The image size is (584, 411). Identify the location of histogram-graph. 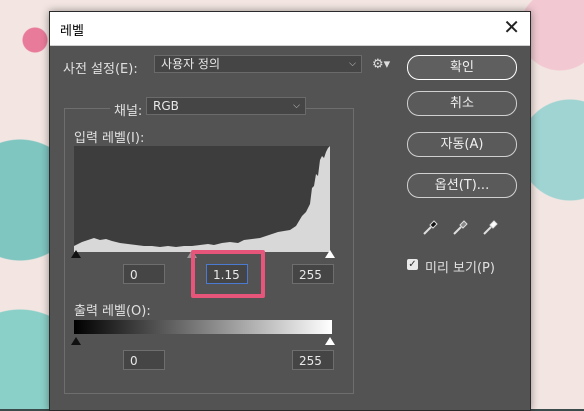
(202, 199).